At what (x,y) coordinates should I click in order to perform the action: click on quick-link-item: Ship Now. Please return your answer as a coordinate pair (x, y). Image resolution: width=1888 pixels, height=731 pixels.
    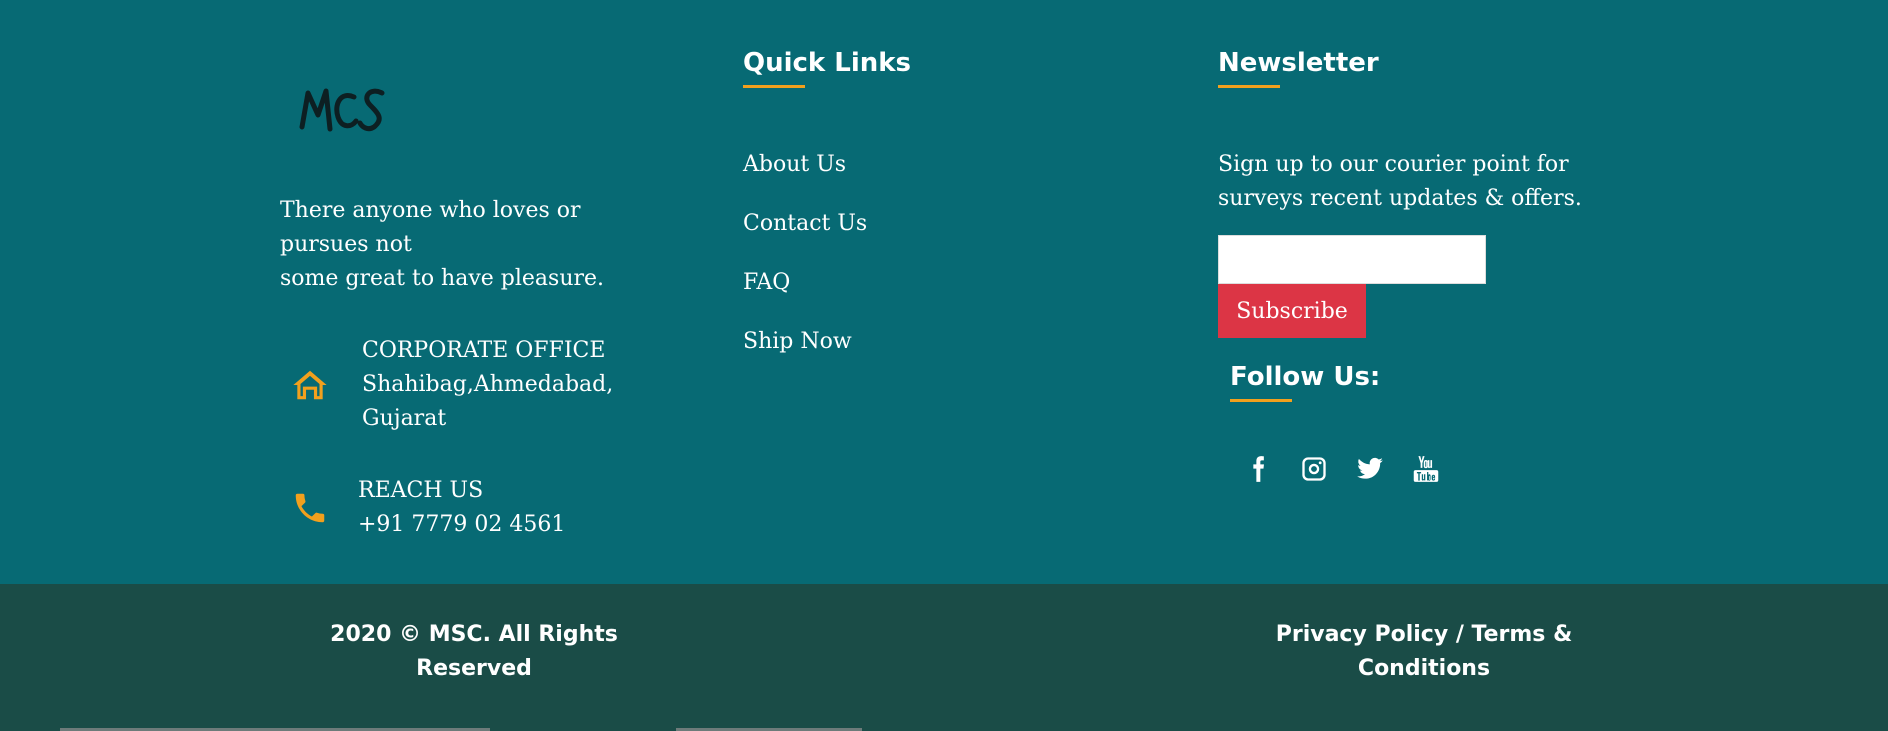
    Looking at the image, I should click on (805, 354).